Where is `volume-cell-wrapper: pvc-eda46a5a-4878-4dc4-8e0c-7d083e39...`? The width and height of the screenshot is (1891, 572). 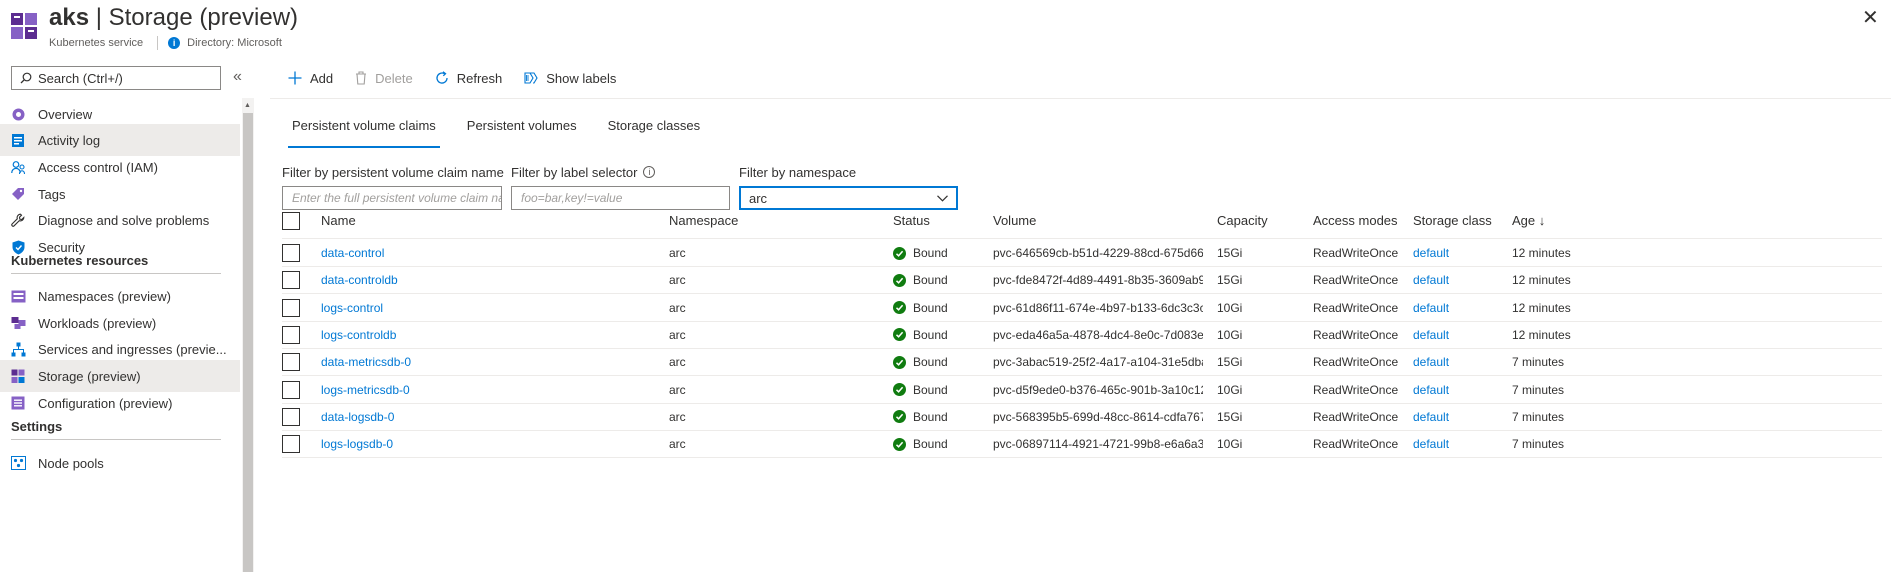 volume-cell-wrapper: pvc-eda46a5a-4878-4dc4-8e0c-7d083e39... is located at coordinates (1098, 335).